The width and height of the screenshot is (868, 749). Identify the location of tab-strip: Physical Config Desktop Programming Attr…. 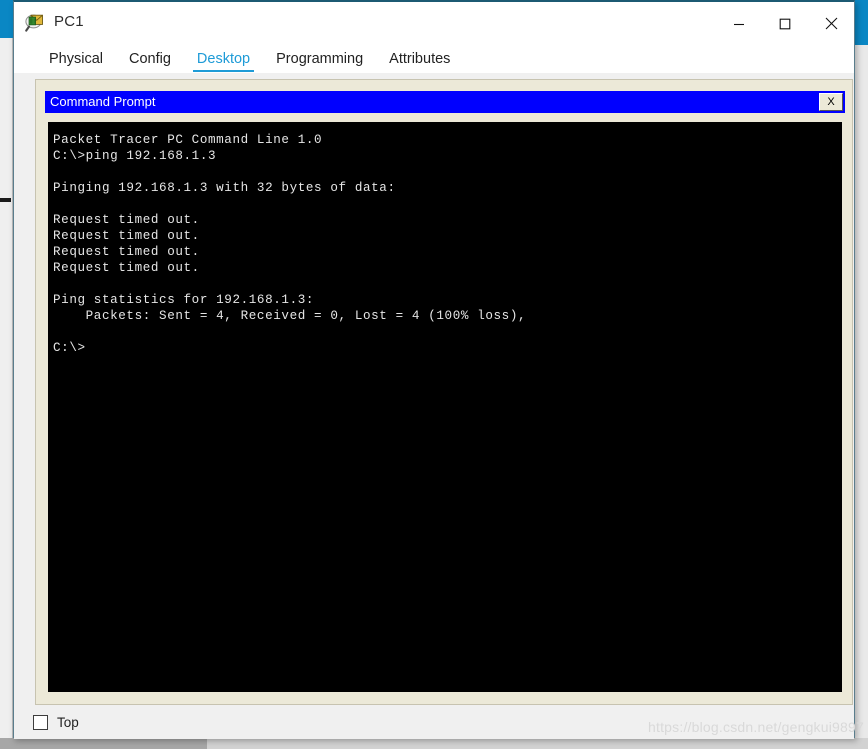
(434, 59).